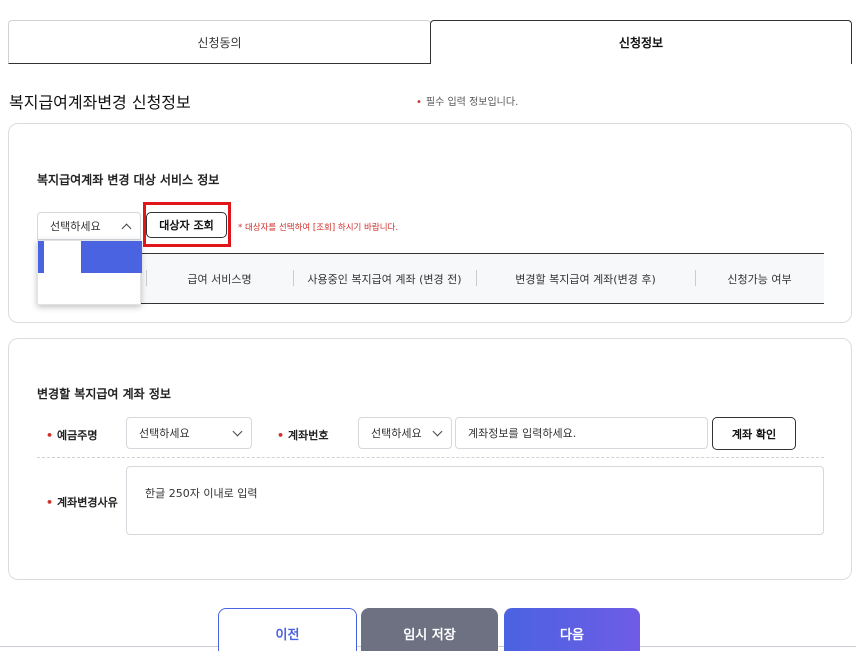 The height and width of the screenshot is (651, 856). Describe the element at coordinates (522, 433) in the screenshot. I see `account-number-placeholder: 계좌정보를 입력하세요.` at that location.